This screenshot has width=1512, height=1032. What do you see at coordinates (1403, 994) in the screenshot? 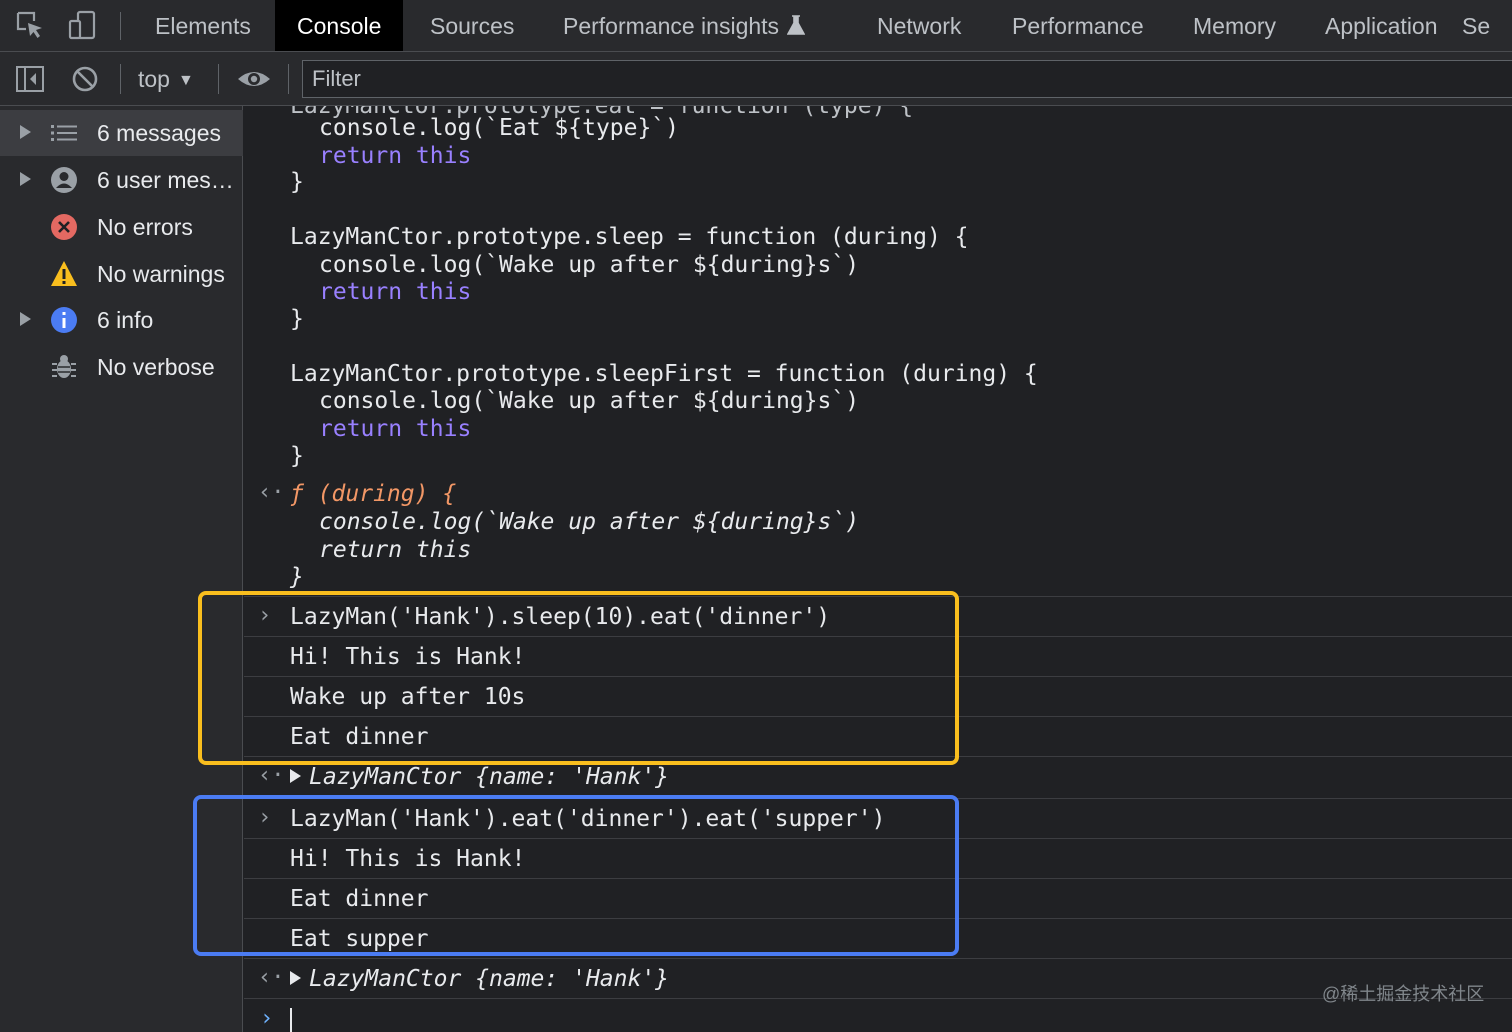
I see `watermark: @稀土掘金技术社区` at bounding box center [1403, 994].